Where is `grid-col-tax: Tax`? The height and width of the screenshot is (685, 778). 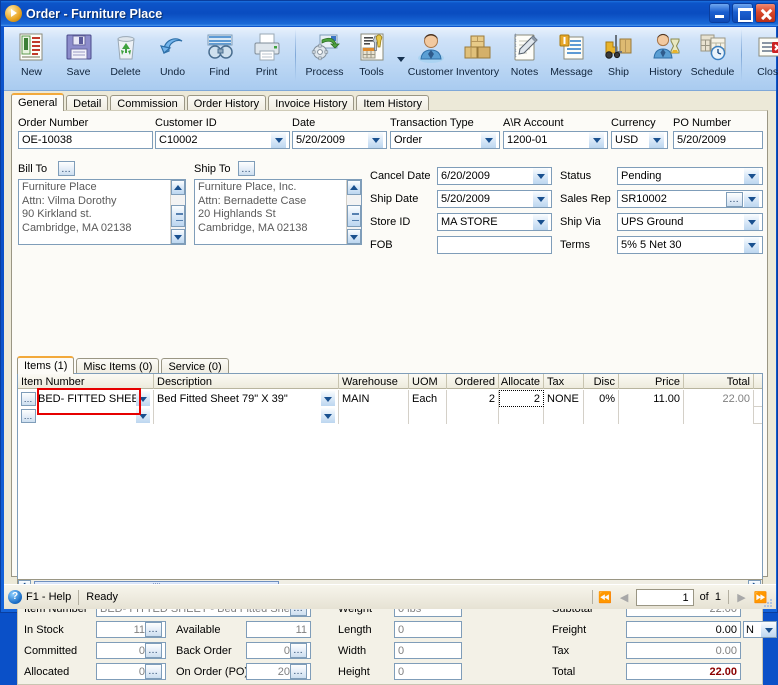
grid-col-tax: Tax is located at coordinates (564, 381).